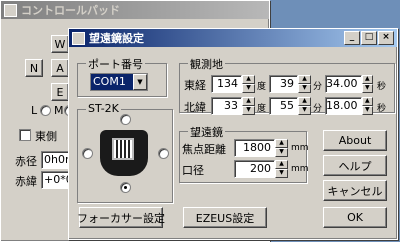 The height and width of the screenshot is (242, 400). What do you see at coordinates (26, 161) in the screenshot?
I see `ra-label: 赤径` at bounding box center [26, 161].